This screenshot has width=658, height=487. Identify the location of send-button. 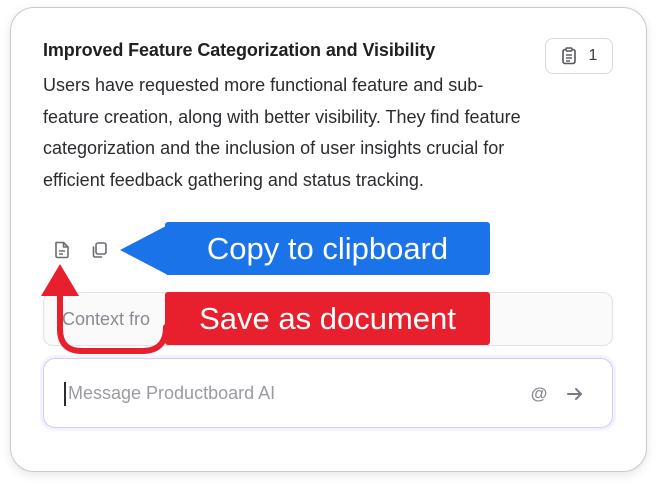
(575, 394).